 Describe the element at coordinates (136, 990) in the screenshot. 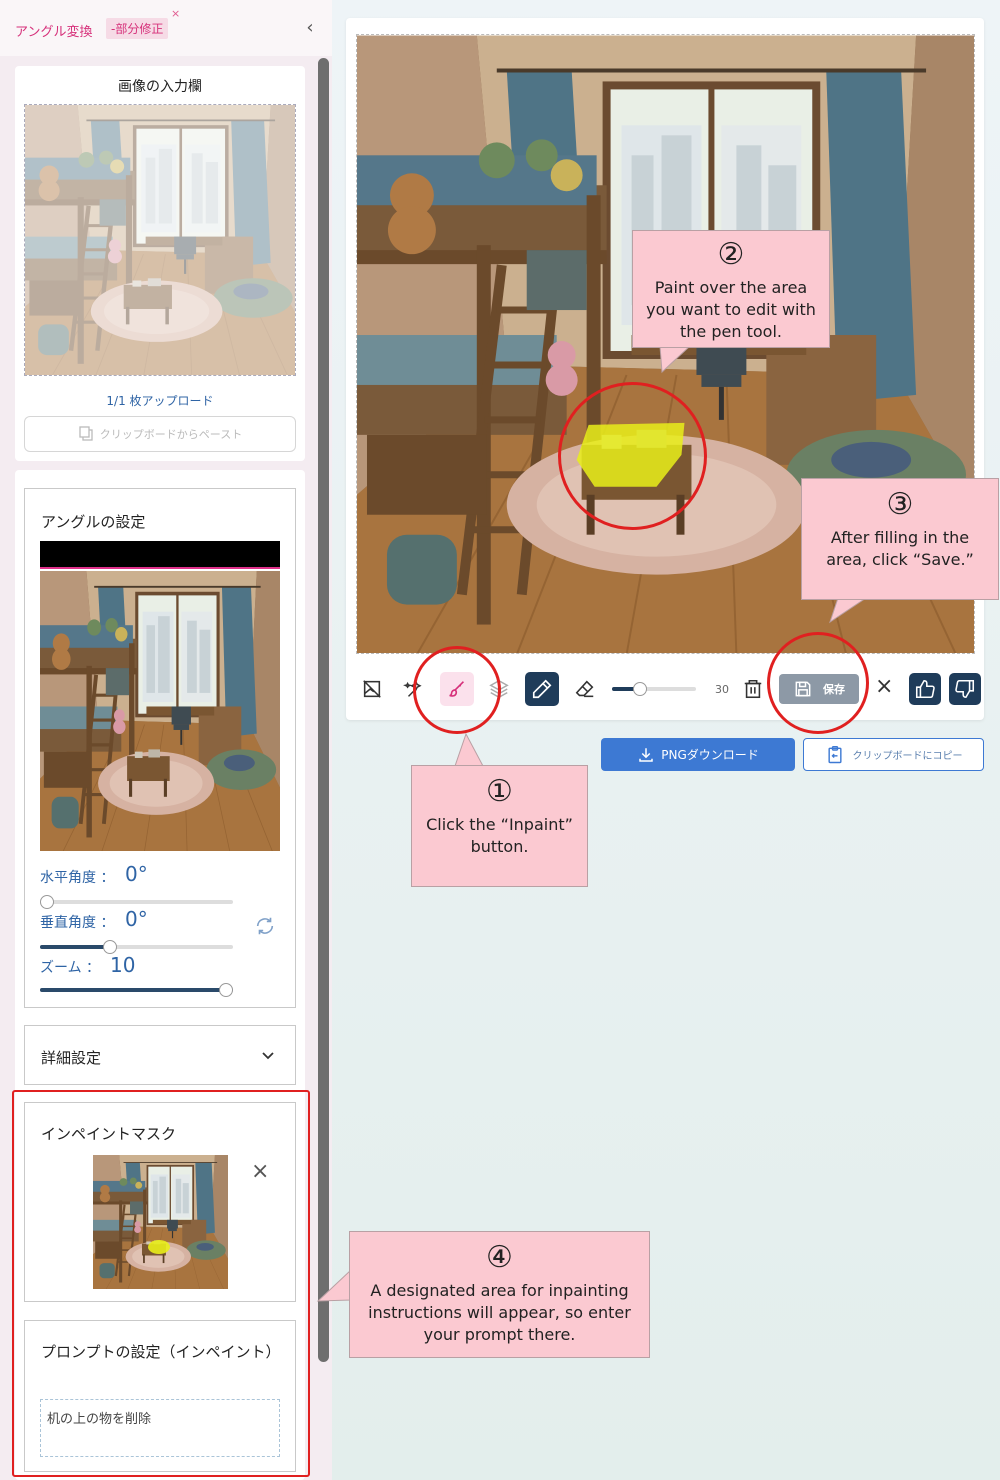

I see `zoom-slider` at that location.